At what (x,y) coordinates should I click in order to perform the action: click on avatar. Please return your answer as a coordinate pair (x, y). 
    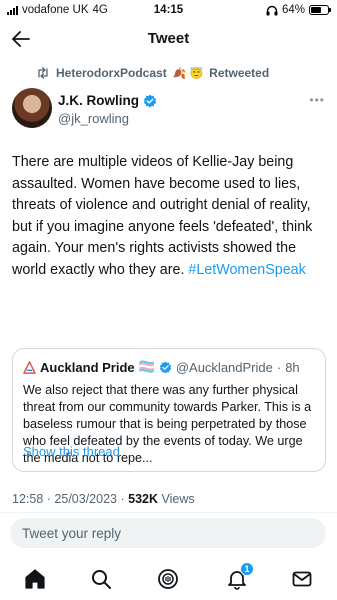
    Looking at the image, I should click on (32, 108).